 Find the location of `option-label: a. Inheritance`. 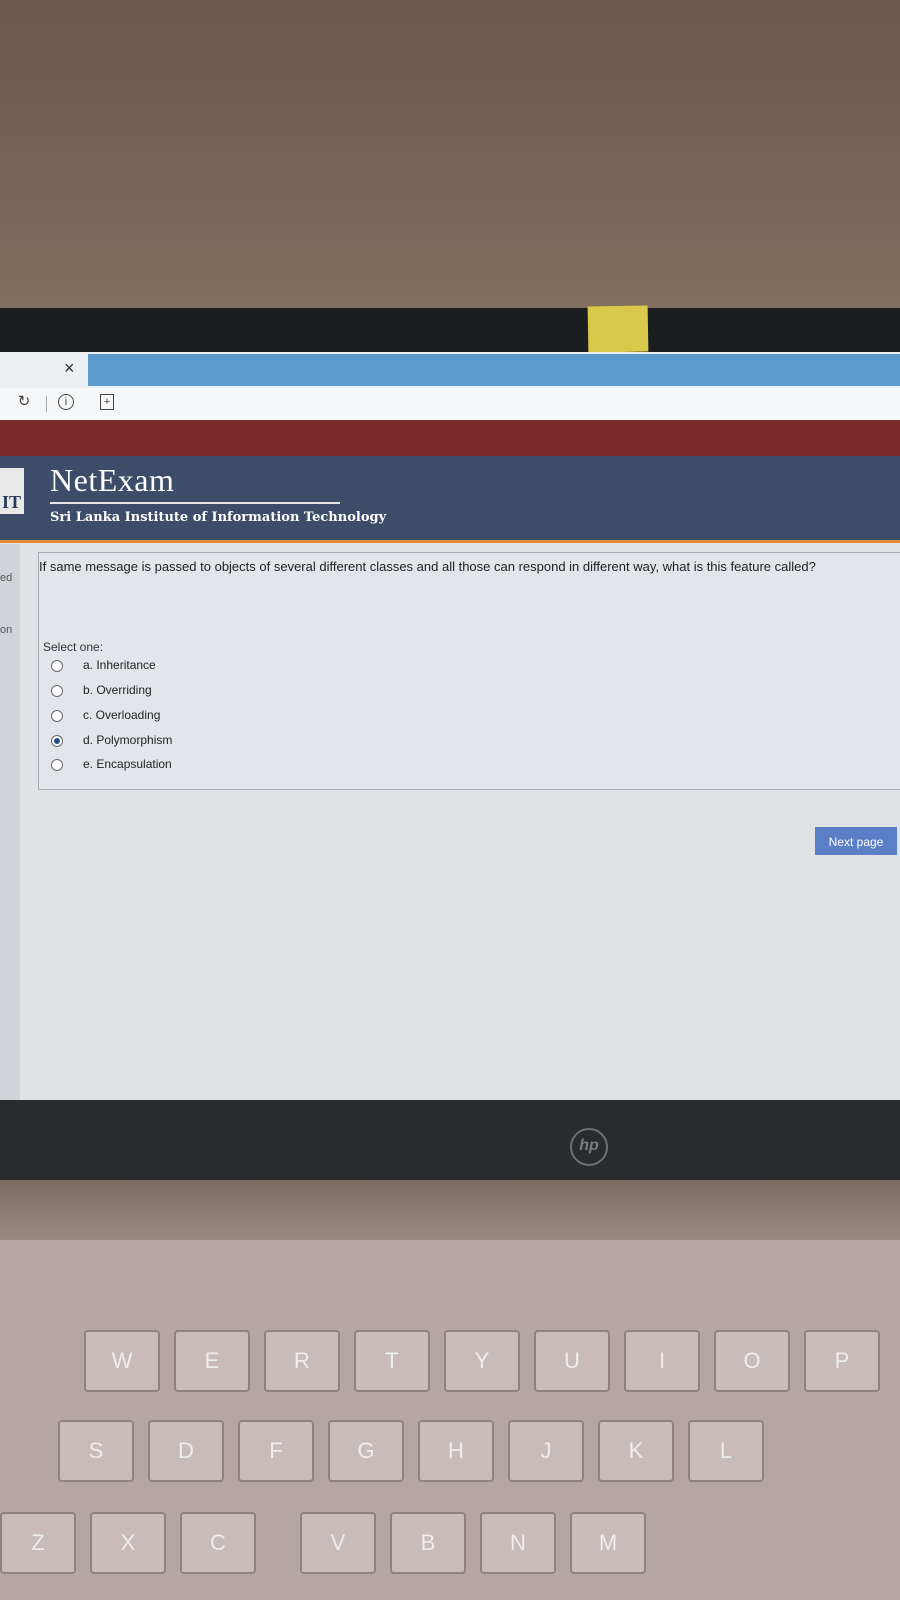

option-label: a. Inheritance is located at coordinates (119, 665).